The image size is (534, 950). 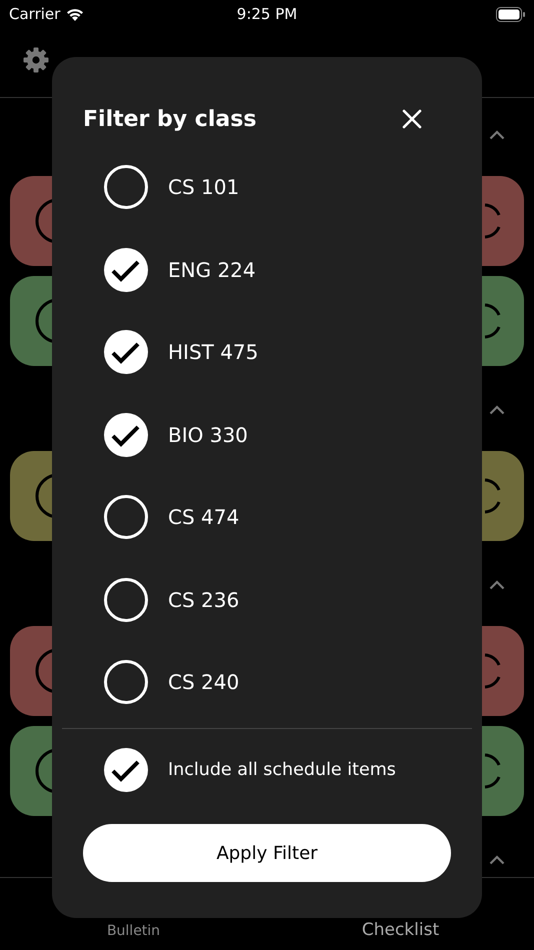 What do you see at coordinates (204, 682) in the screenshot?
I see `class-label: CS 240` at bounding box center [204, 682].